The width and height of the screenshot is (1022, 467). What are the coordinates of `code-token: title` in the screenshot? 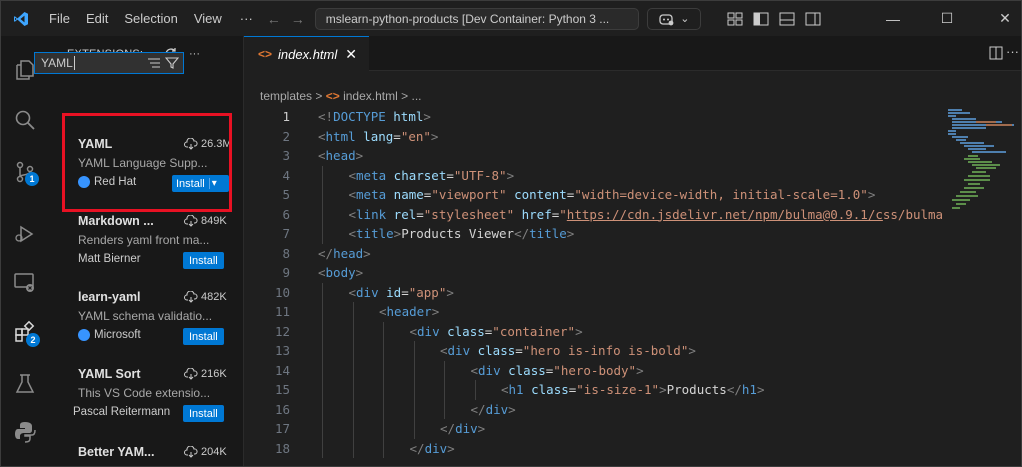 It's located at (548, 233).